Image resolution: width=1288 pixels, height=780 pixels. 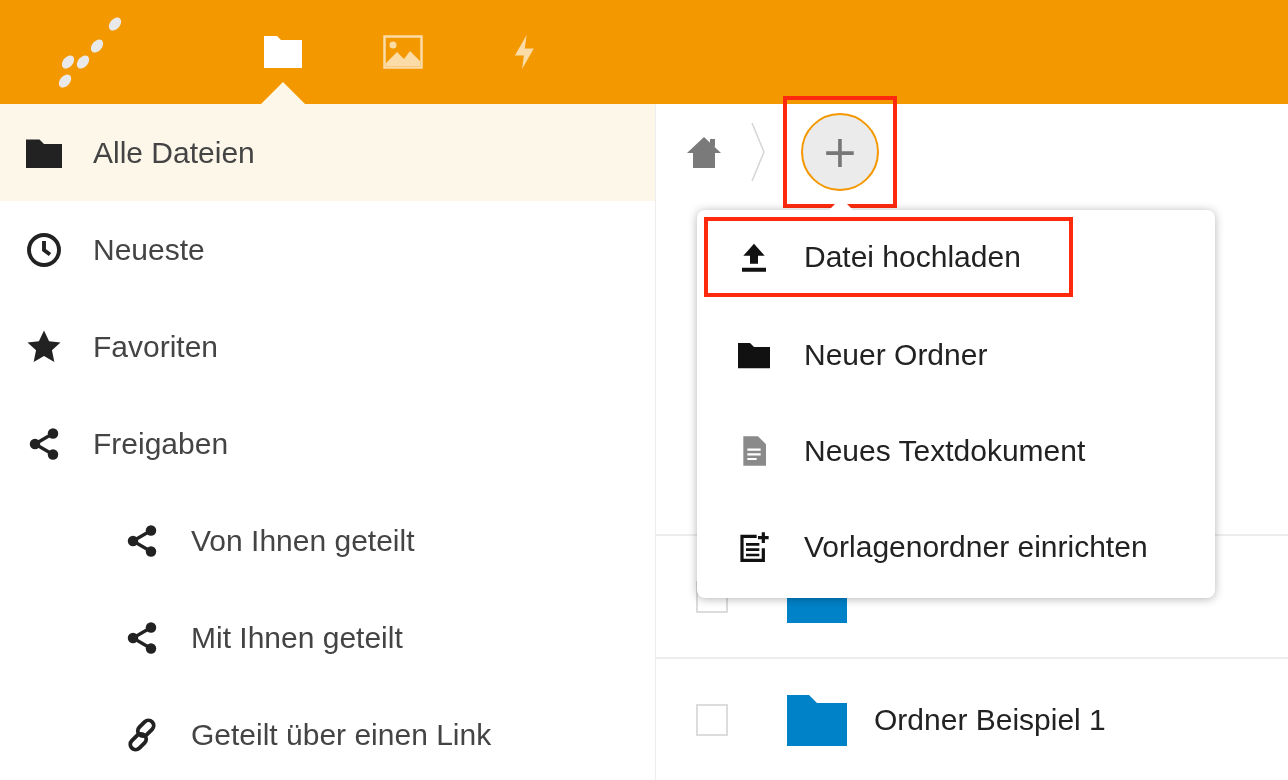 I want to click on menu-label: Neues Textdokument, so click(x=945, y=451).